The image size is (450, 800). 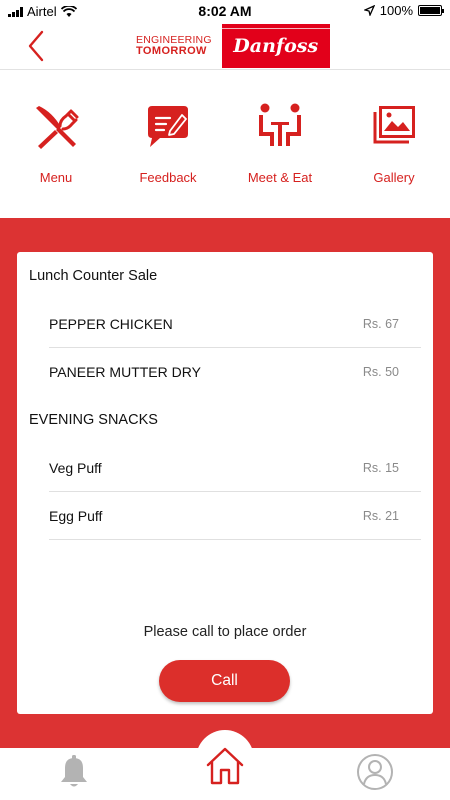 I want to click on chevron-left-icon, so click(x=36, y=46).